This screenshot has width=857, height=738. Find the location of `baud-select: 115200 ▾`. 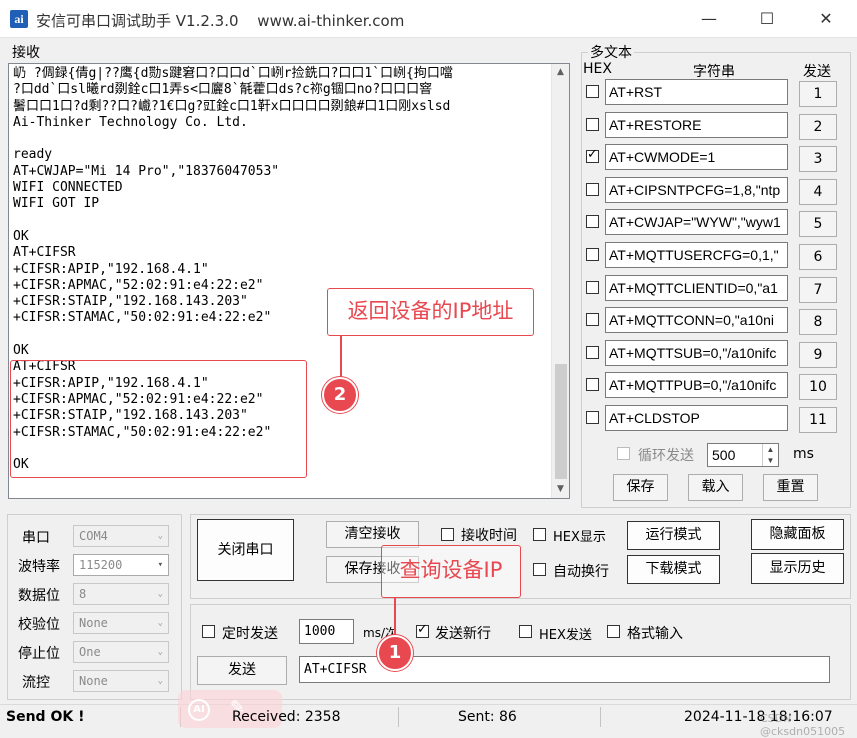

baud-select: 115200 ▾ is located at coordinates (121, 565).